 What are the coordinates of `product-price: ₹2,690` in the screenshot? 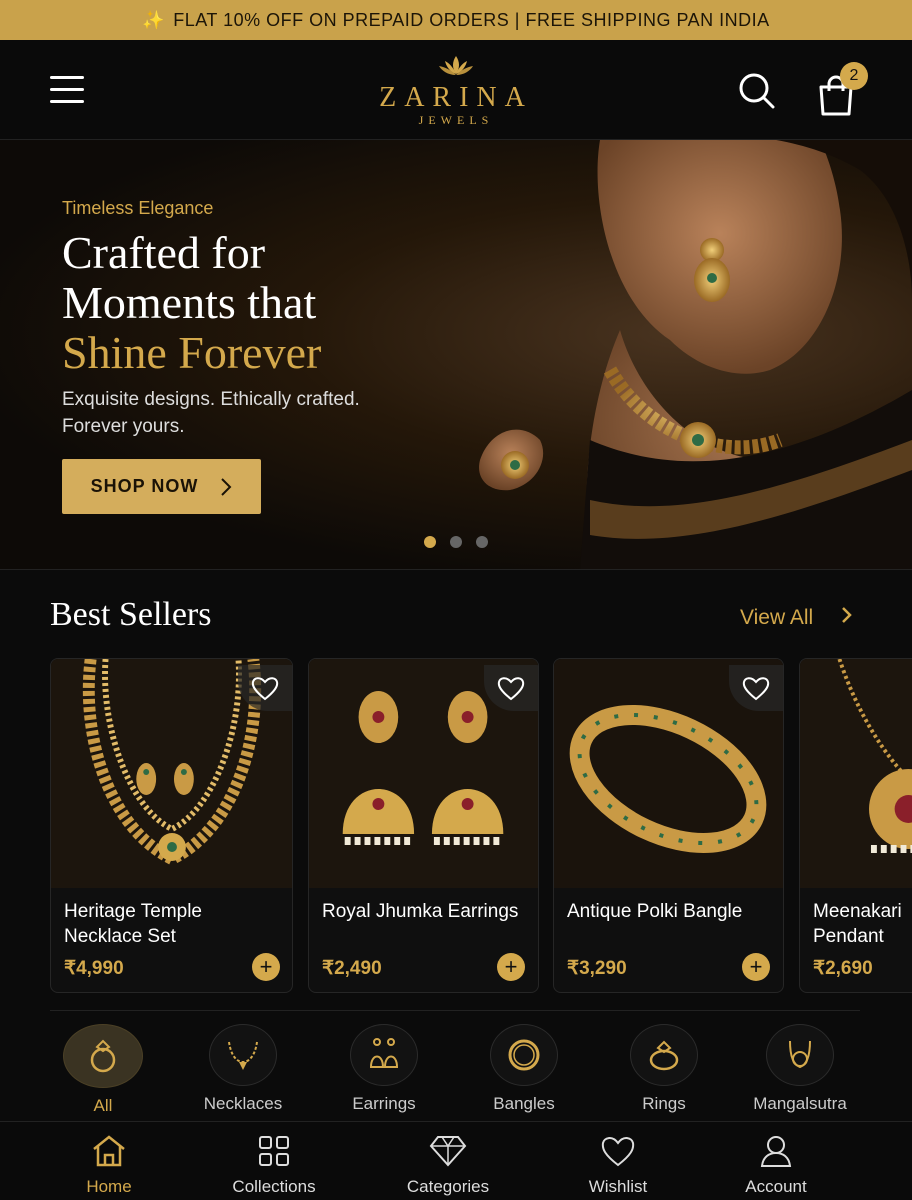 It's located at (843, 968).